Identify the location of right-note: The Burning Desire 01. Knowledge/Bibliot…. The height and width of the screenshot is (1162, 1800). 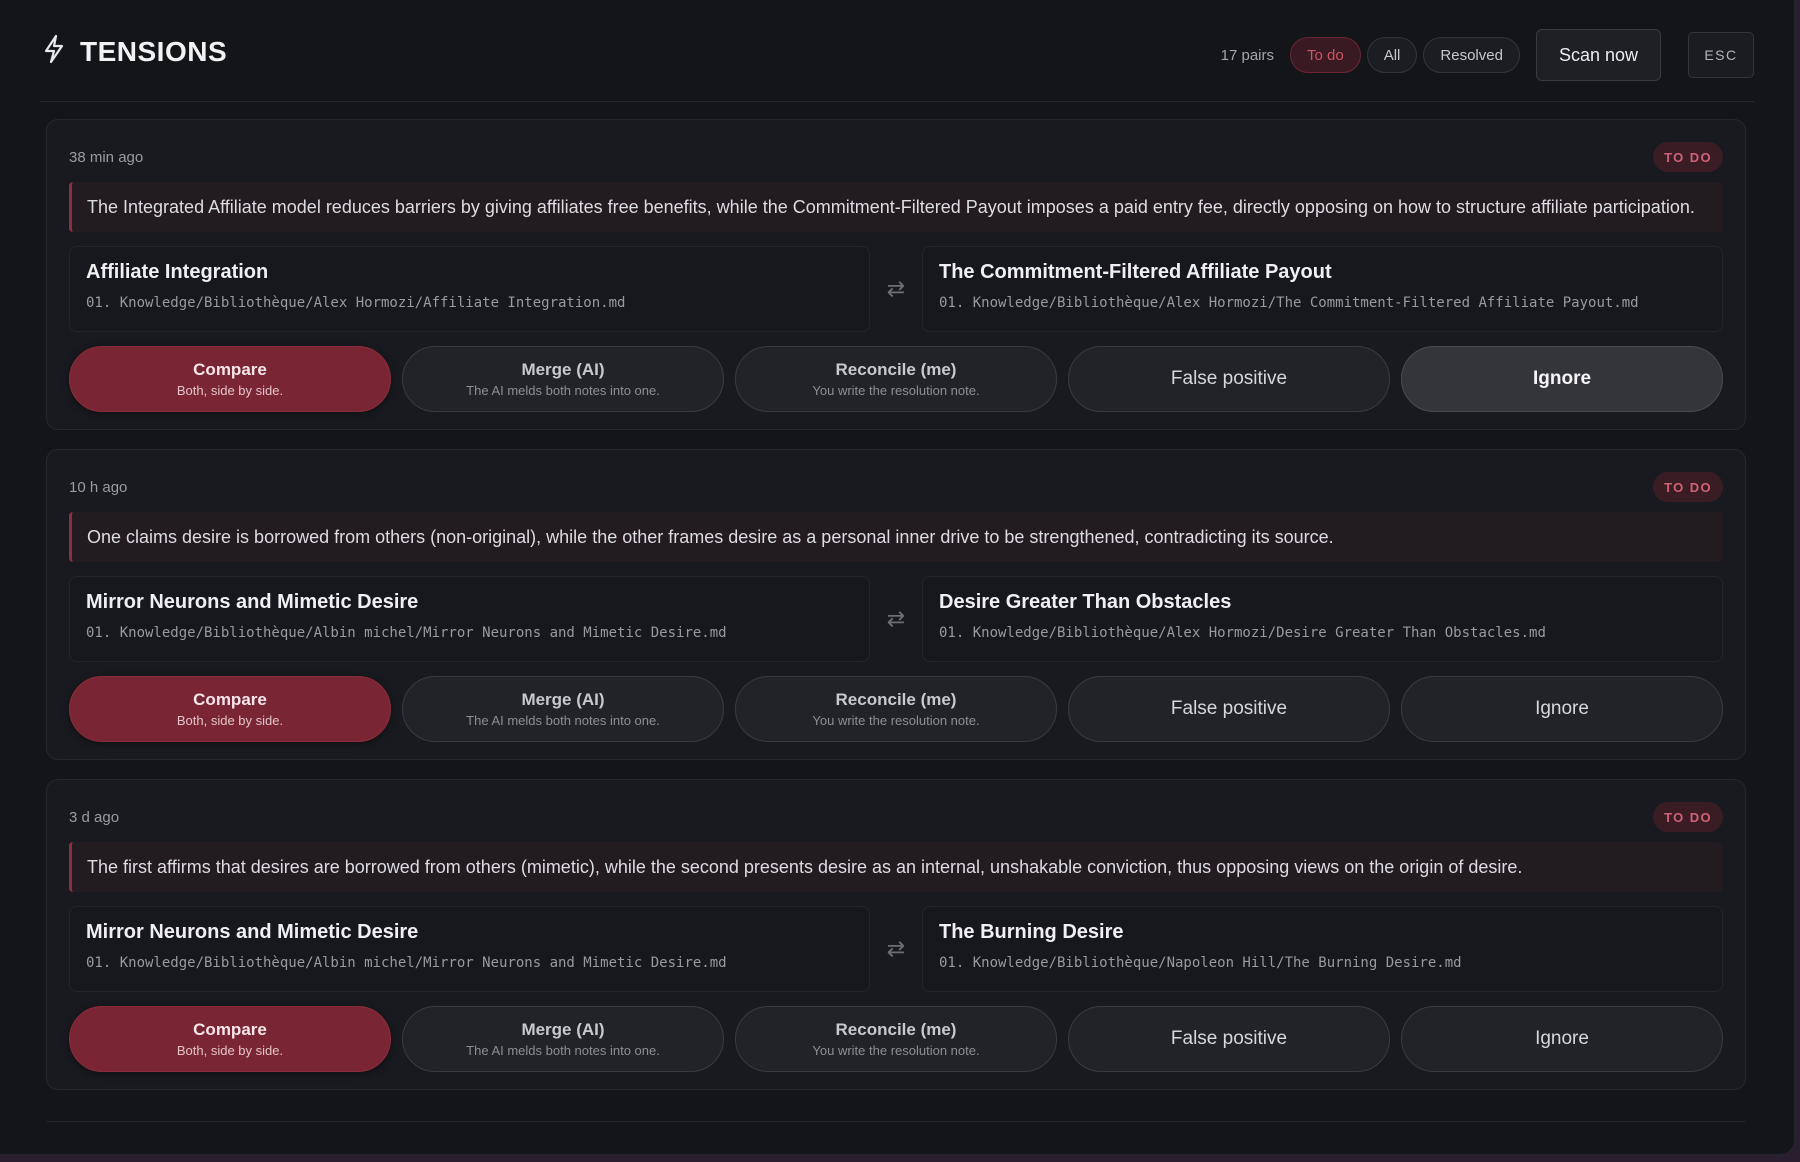
(1322, 949).